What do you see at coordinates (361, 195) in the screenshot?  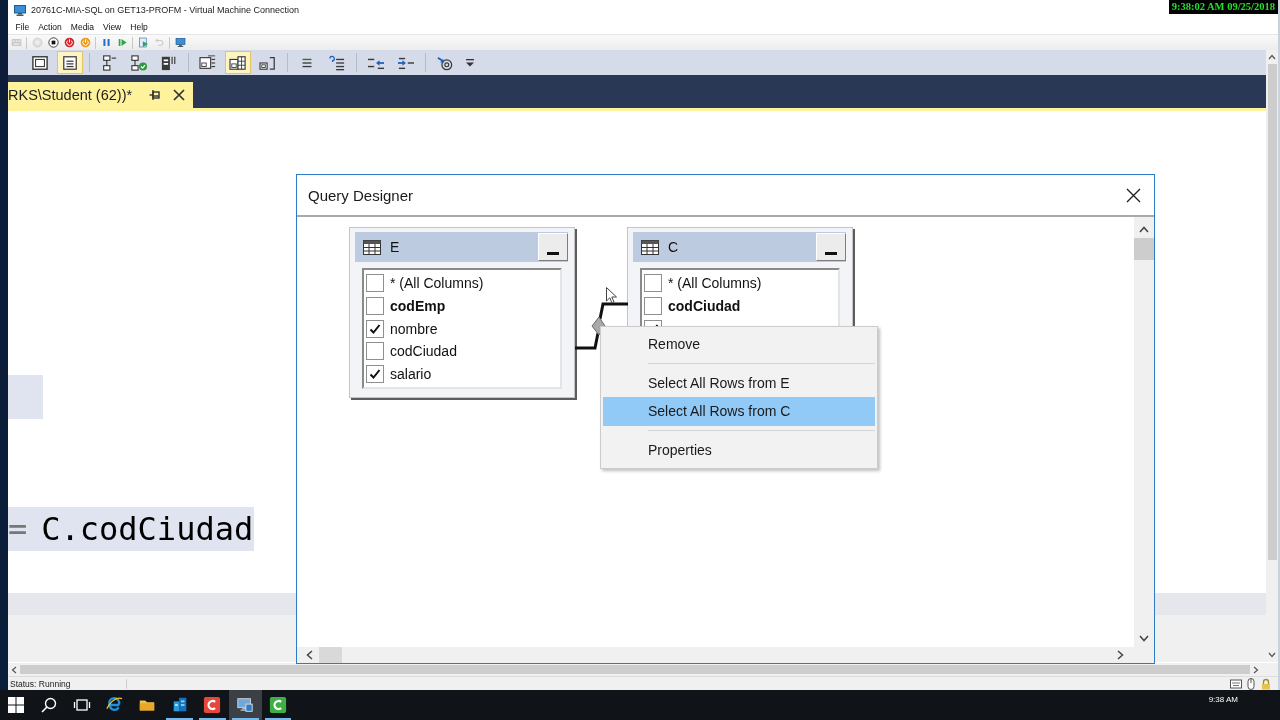 I see `dialog-title: Query Designer` at bounding box center [361, 195].